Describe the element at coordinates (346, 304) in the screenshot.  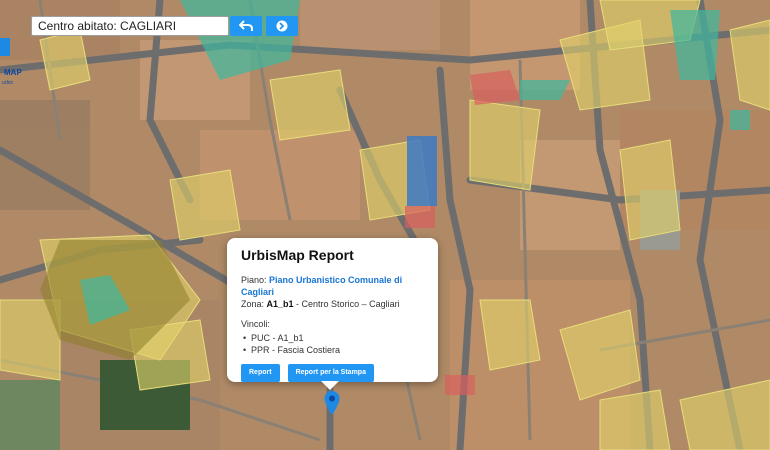
I see `zona-description: - Centro Storico – Cagliari` at that location.